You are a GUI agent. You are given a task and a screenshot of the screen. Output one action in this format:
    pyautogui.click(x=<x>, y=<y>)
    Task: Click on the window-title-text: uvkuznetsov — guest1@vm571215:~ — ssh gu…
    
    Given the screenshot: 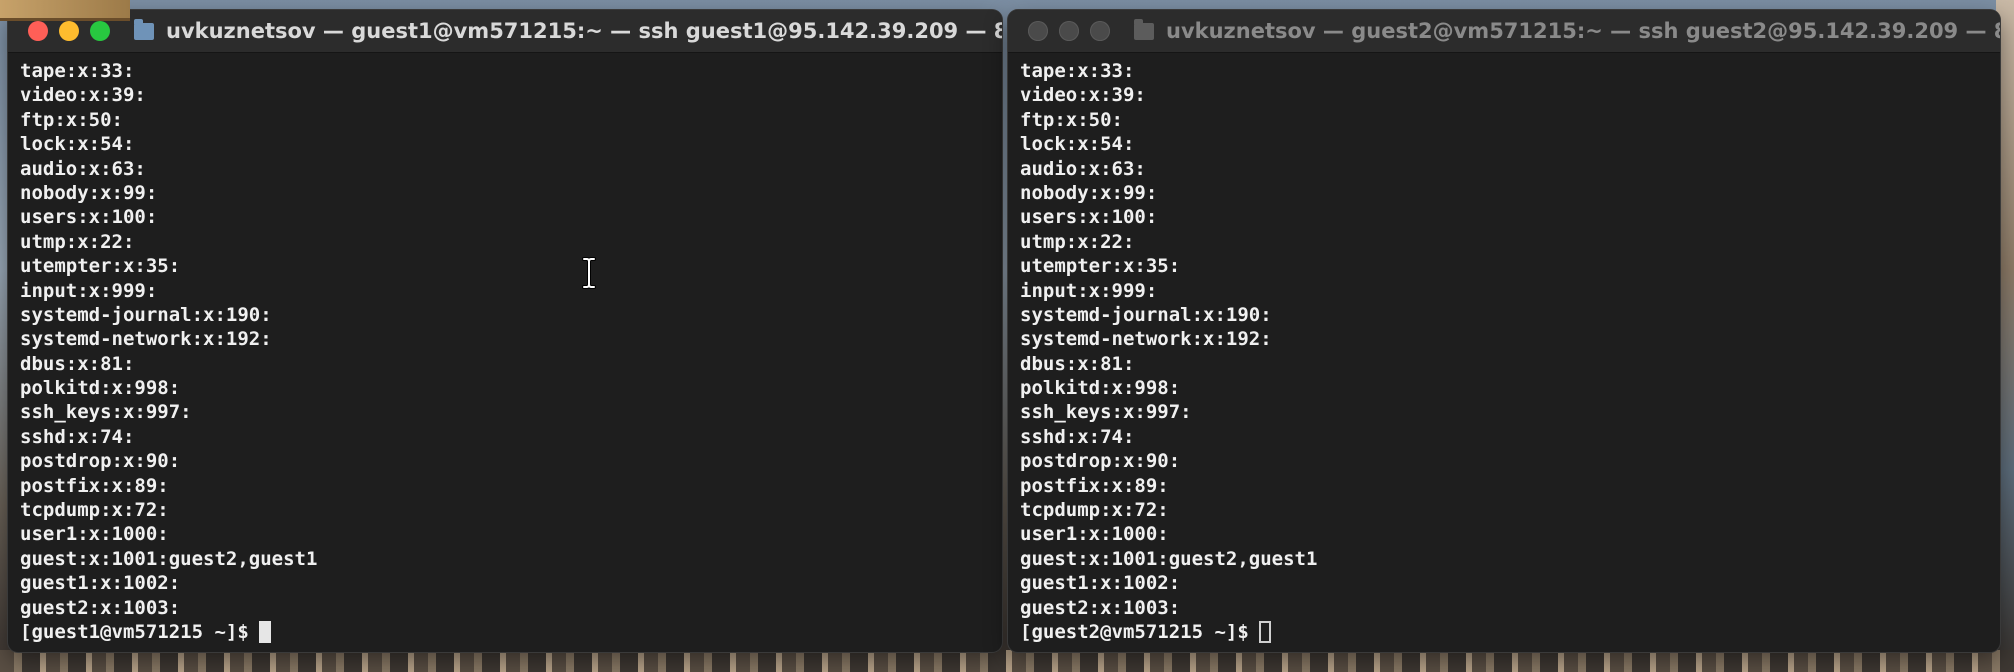 What is the action you would take?
    pyautogui.click(x=584, y=31)
    